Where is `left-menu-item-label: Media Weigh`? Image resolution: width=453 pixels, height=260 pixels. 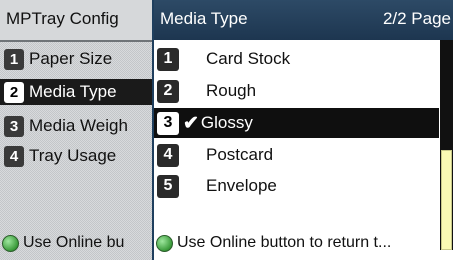
left-menu-item-label: Media Weigh is located at coordinates (78, 125).